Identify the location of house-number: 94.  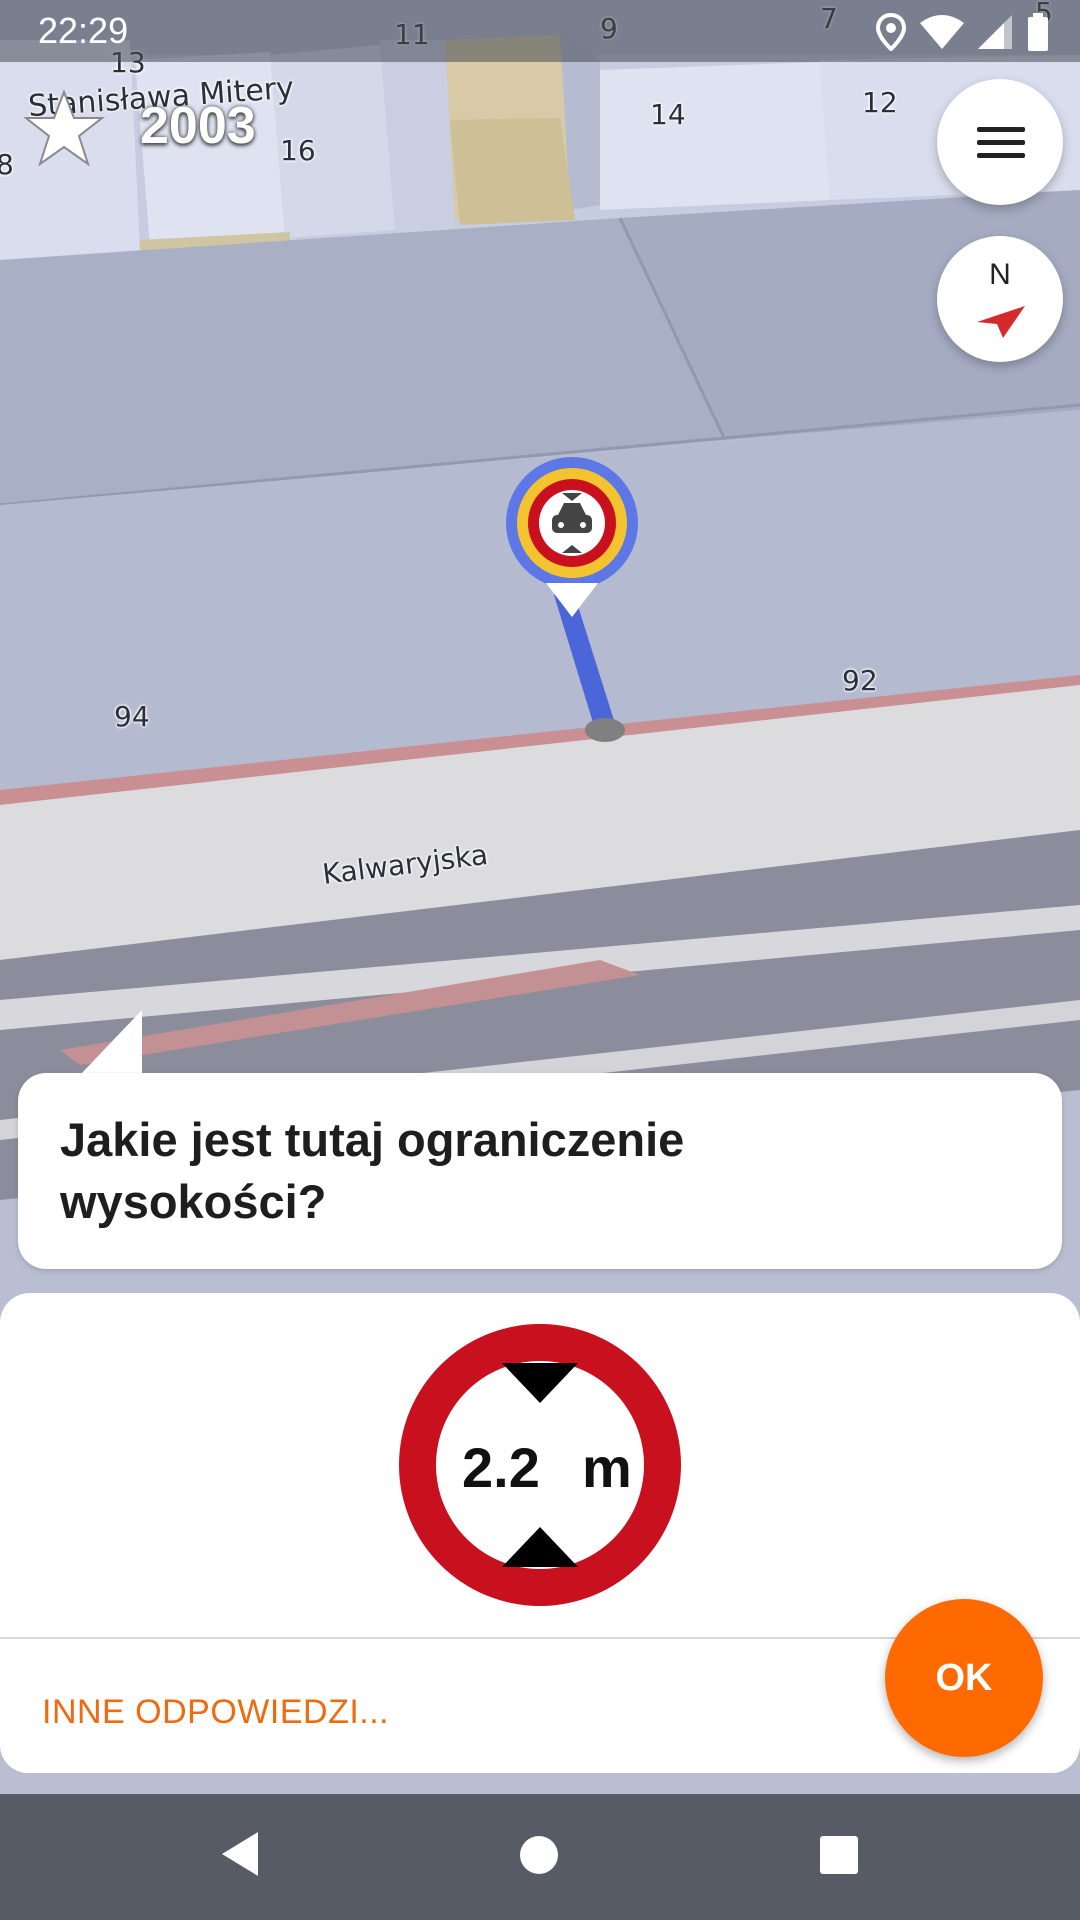
(132, 716).